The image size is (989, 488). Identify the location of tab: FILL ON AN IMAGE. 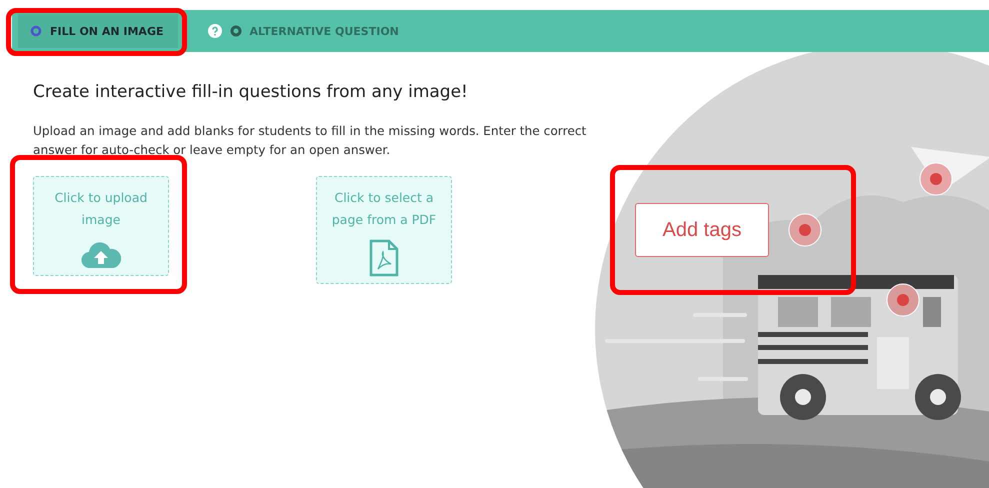
(98, 31).